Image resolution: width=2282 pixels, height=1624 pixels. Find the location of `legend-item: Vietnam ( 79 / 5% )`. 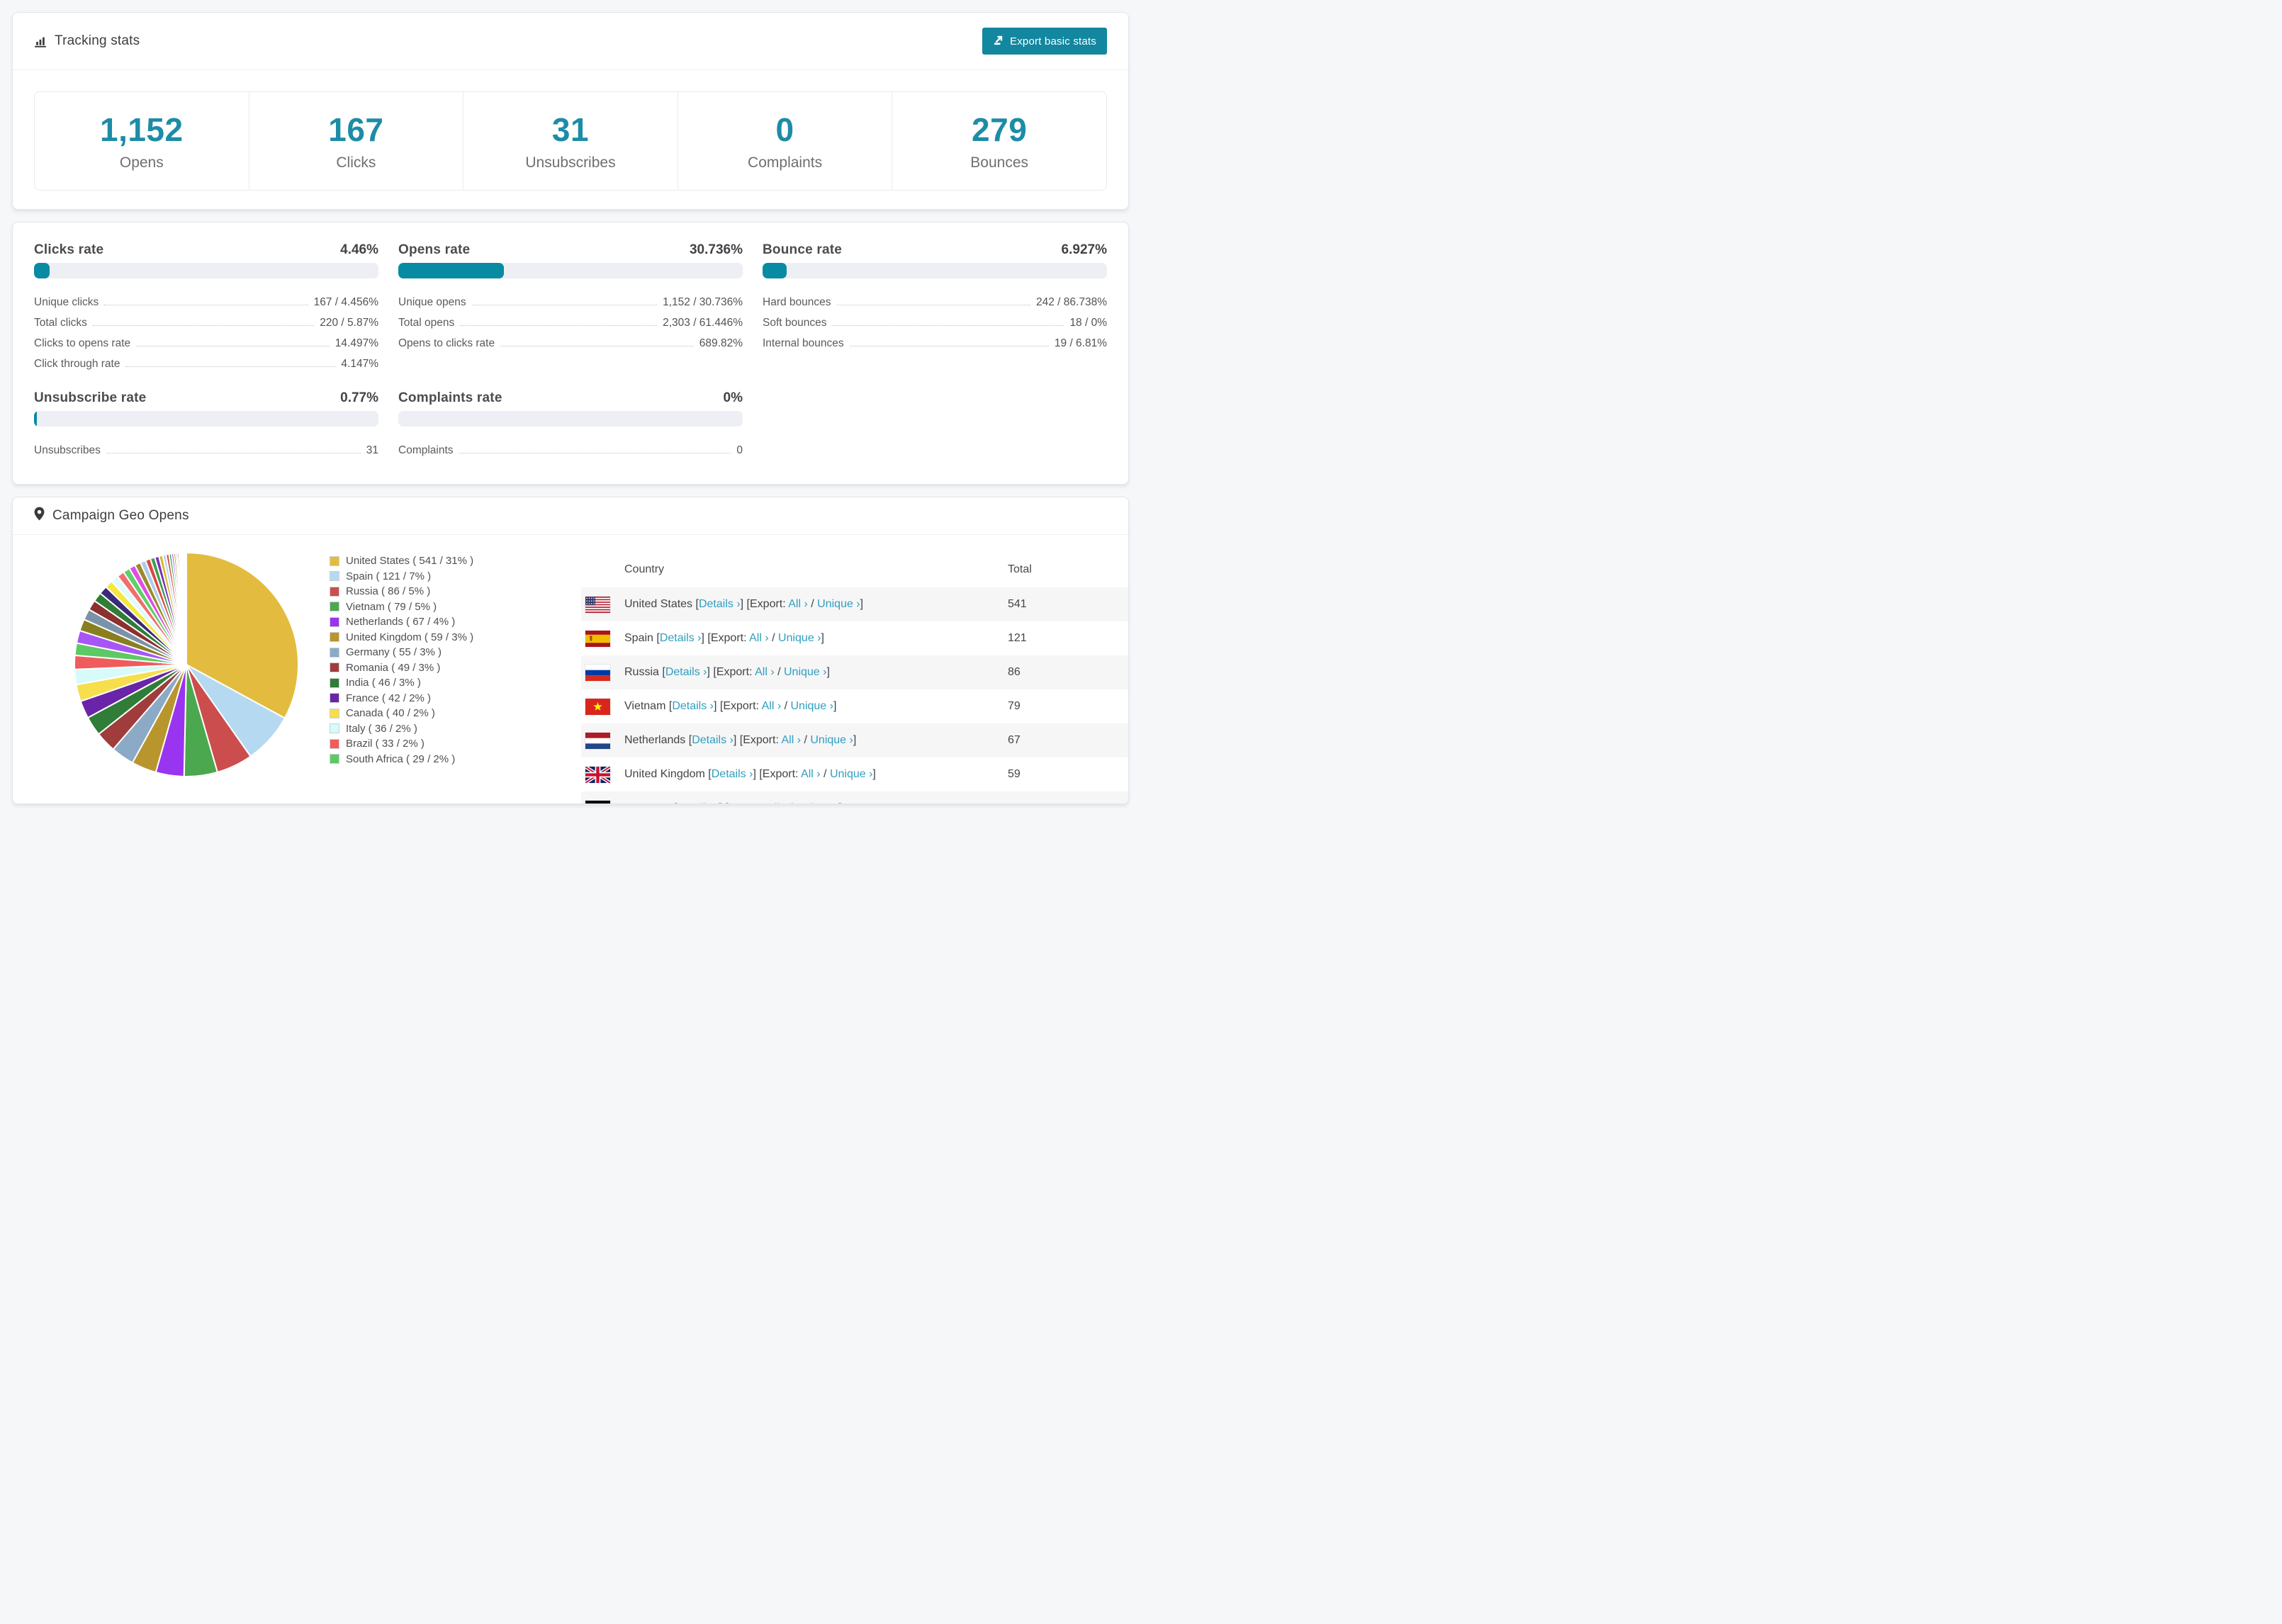

legend-item: Vietnam ( 79 / 5% ) is located at coordinates (445, 607).